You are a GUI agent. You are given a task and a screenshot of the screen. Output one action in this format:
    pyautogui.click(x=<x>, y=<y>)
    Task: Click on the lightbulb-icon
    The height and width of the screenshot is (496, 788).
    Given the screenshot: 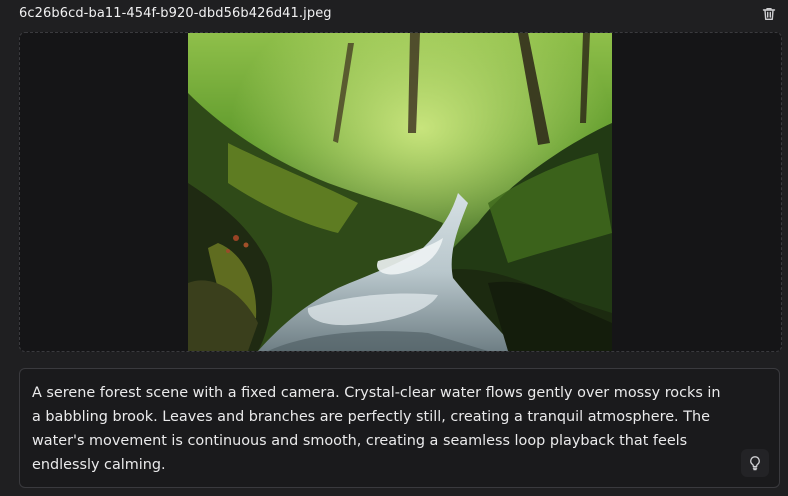 What is the action you would take?
    pyautogui.click(x=755, y=463)
    